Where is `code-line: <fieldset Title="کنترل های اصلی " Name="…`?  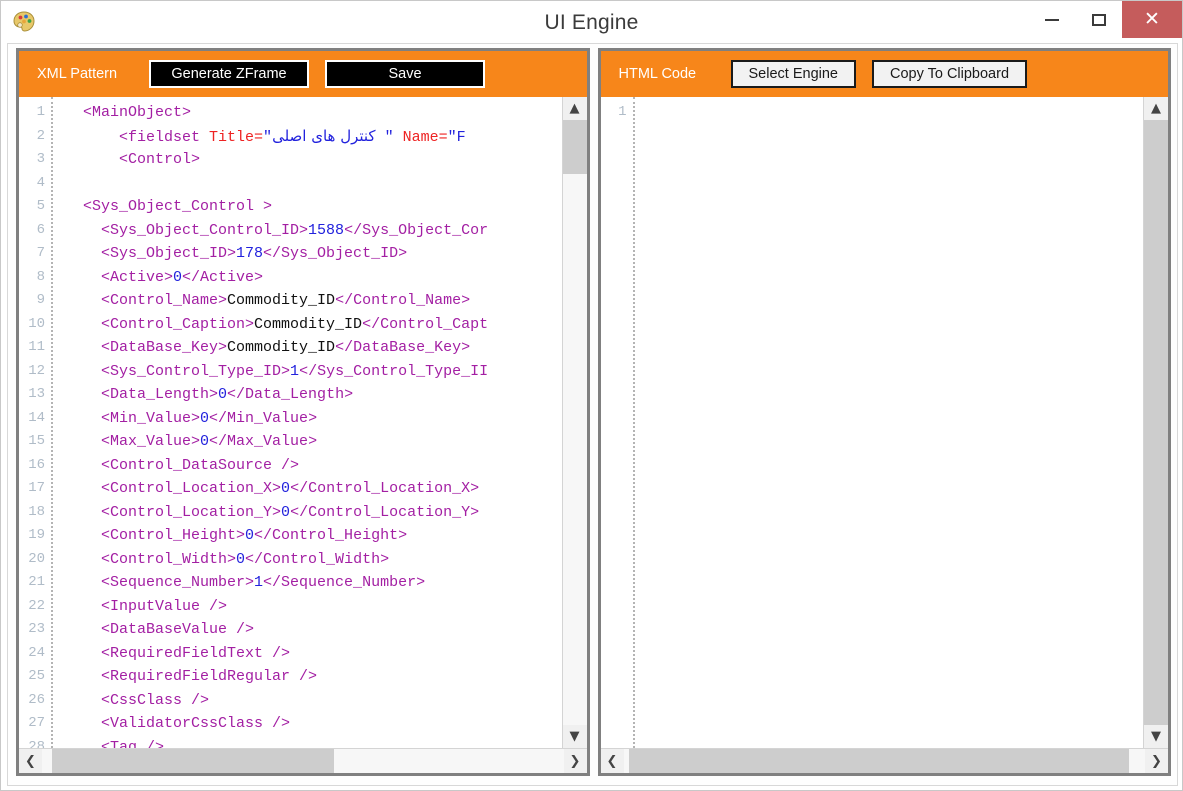 code-line: <fieldset Title="کنترل های اصلی " Name="… is located at coordinates (326, 137).